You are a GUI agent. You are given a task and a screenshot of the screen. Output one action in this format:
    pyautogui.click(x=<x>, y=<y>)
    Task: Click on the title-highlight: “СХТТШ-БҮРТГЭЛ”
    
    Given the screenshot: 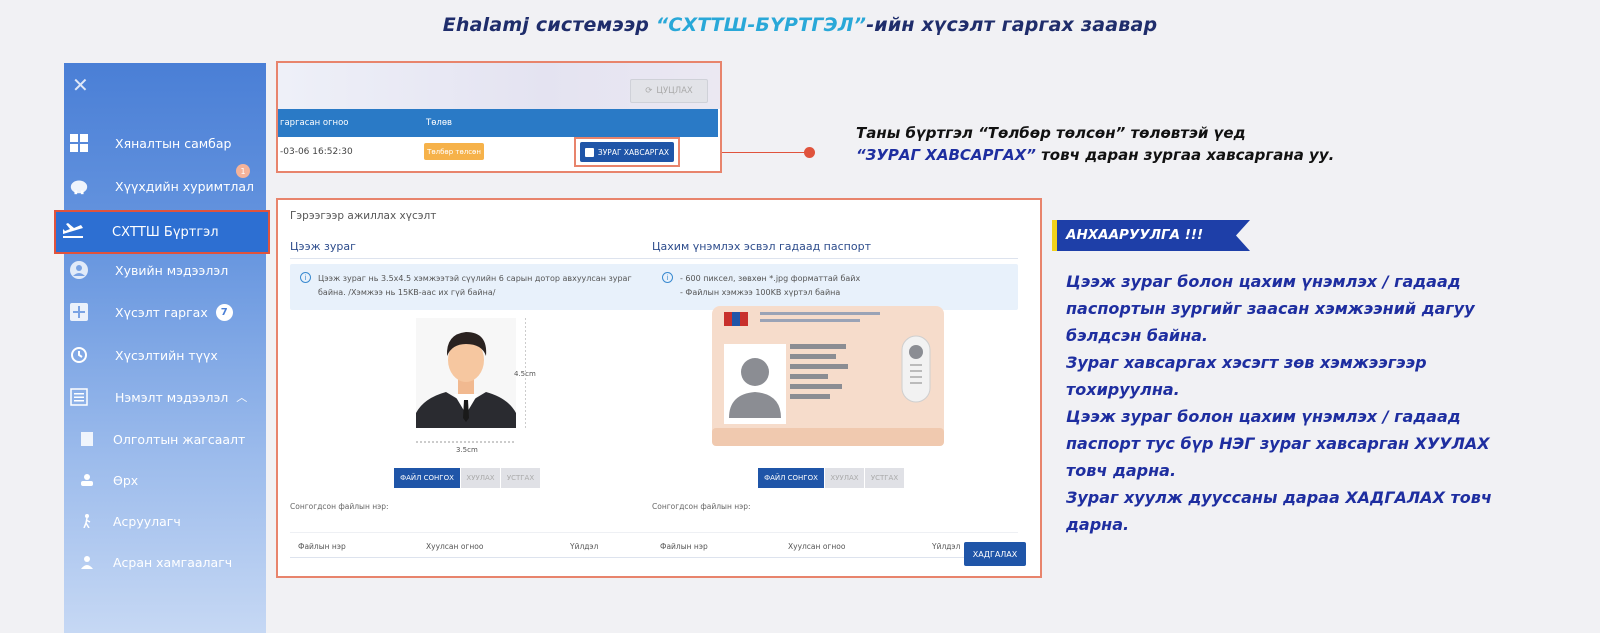 What is the action you would take?
    pyautogui.click(x=761, y=25)
    